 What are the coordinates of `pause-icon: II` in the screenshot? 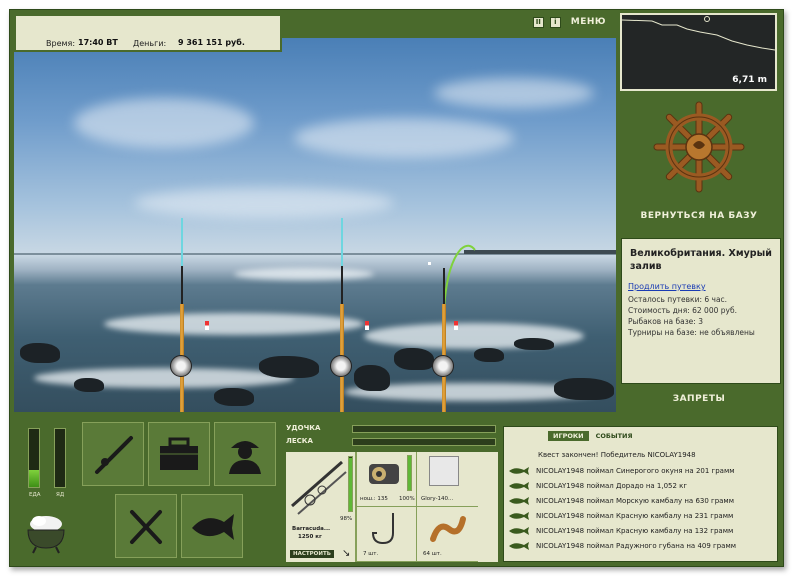 It's located at (538, 22).